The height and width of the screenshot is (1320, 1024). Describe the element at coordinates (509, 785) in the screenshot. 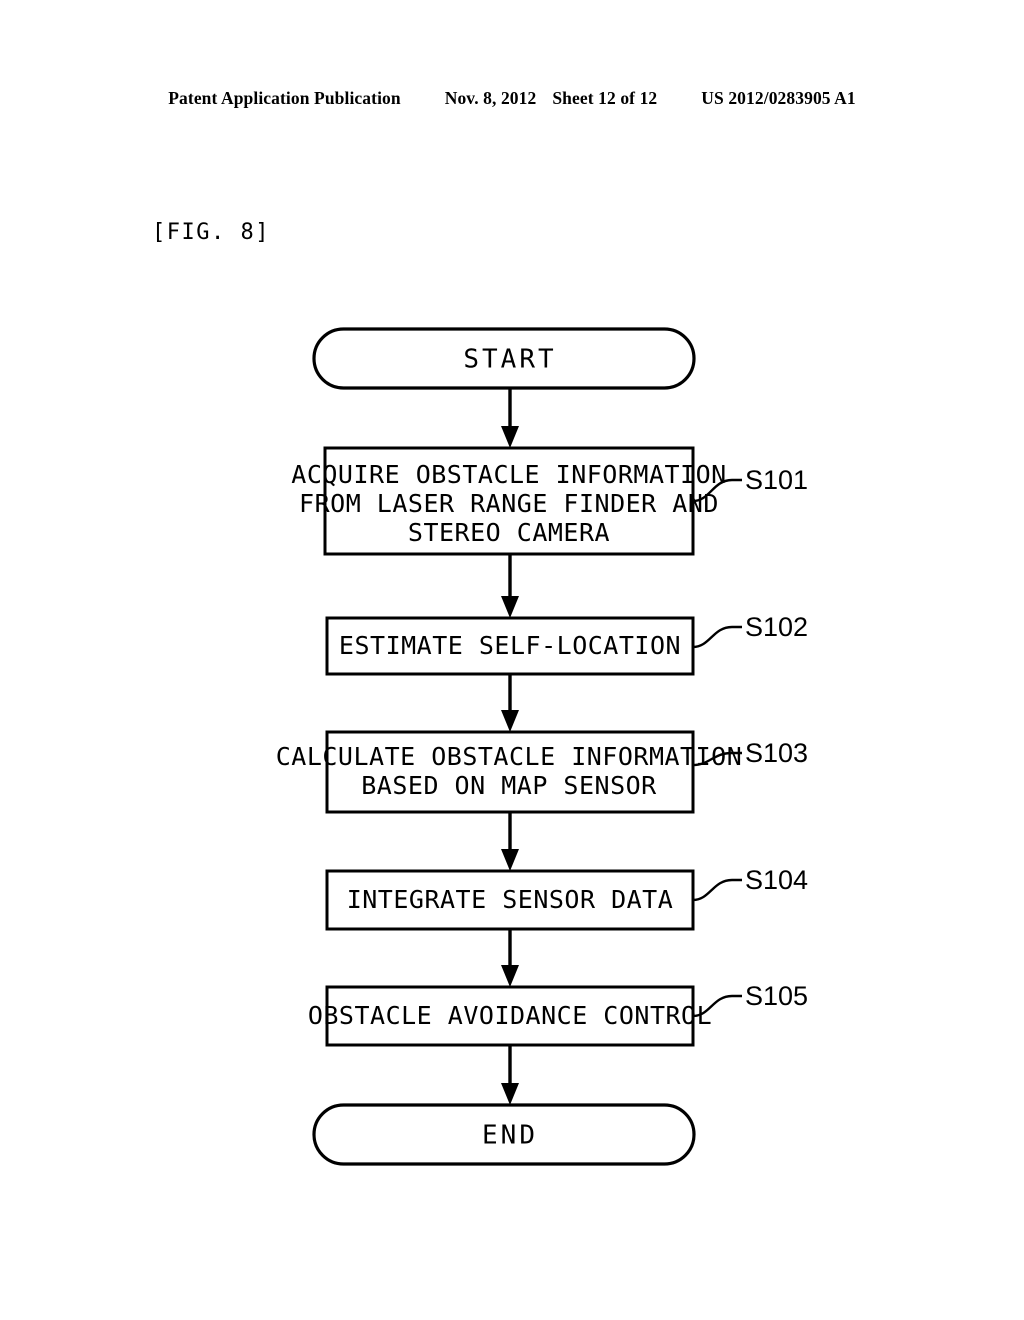

I see `s103-label-line-2: BASED ON MAP SENSOR` at that location.